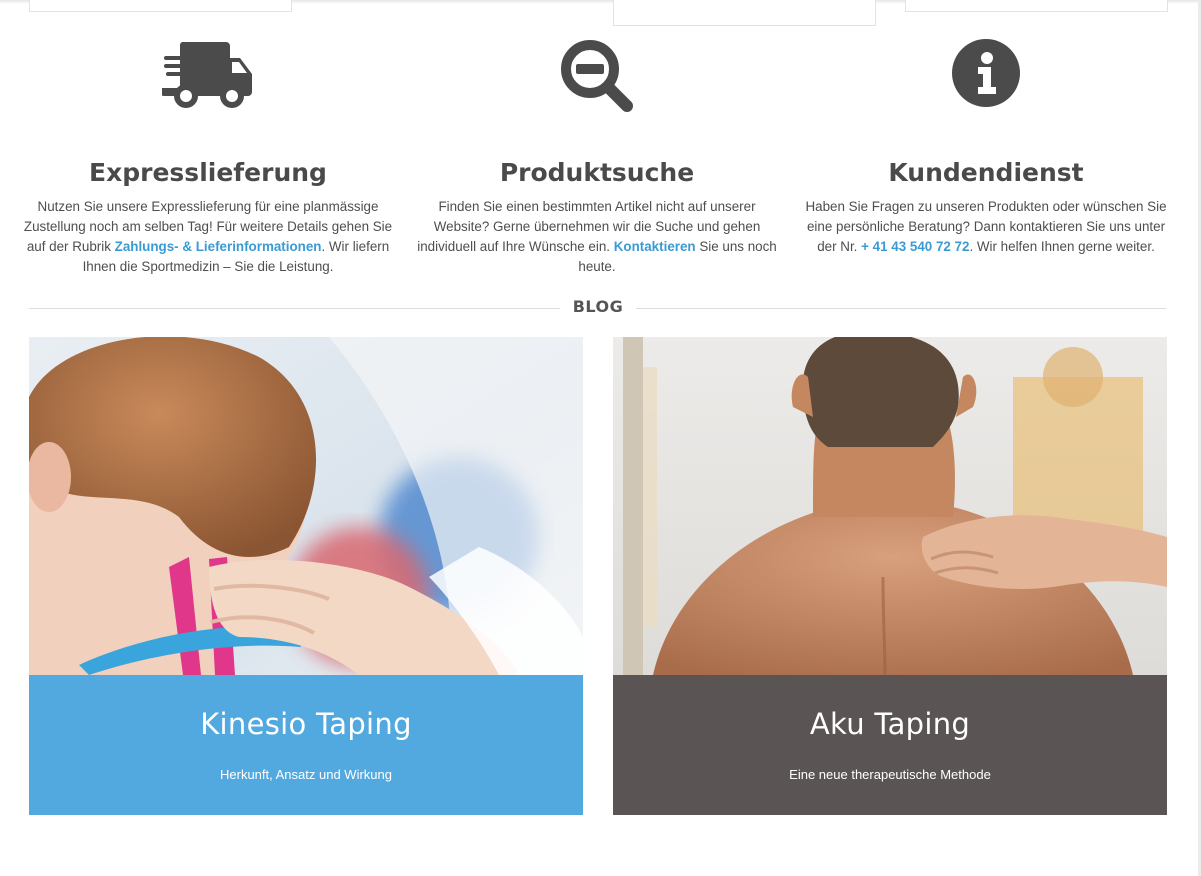 The image size is (1201, 876). I want to click on blog-post-title: Aku Taping, so click(890, 724).